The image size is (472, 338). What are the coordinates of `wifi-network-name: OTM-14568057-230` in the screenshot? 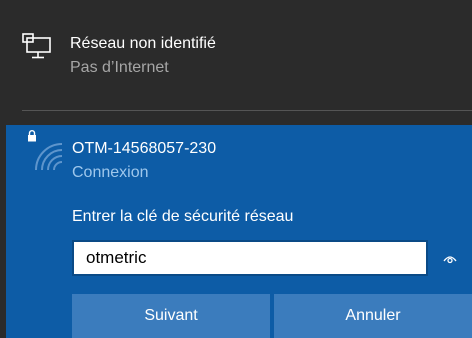 It's located at (144, 148).